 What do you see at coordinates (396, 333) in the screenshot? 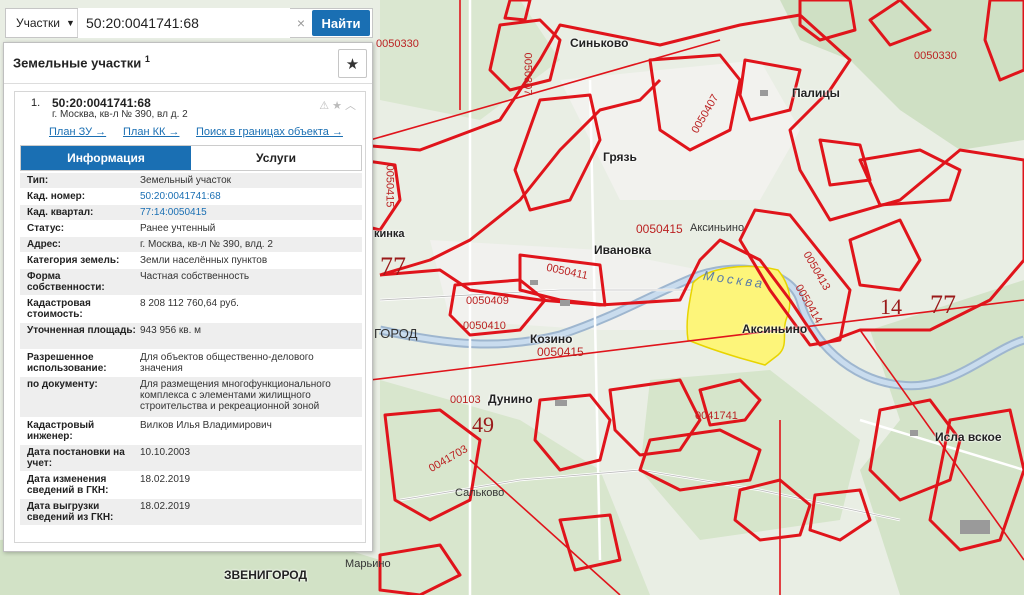
I see `place-label: ГОРОД` at bounding box center [396, 333].